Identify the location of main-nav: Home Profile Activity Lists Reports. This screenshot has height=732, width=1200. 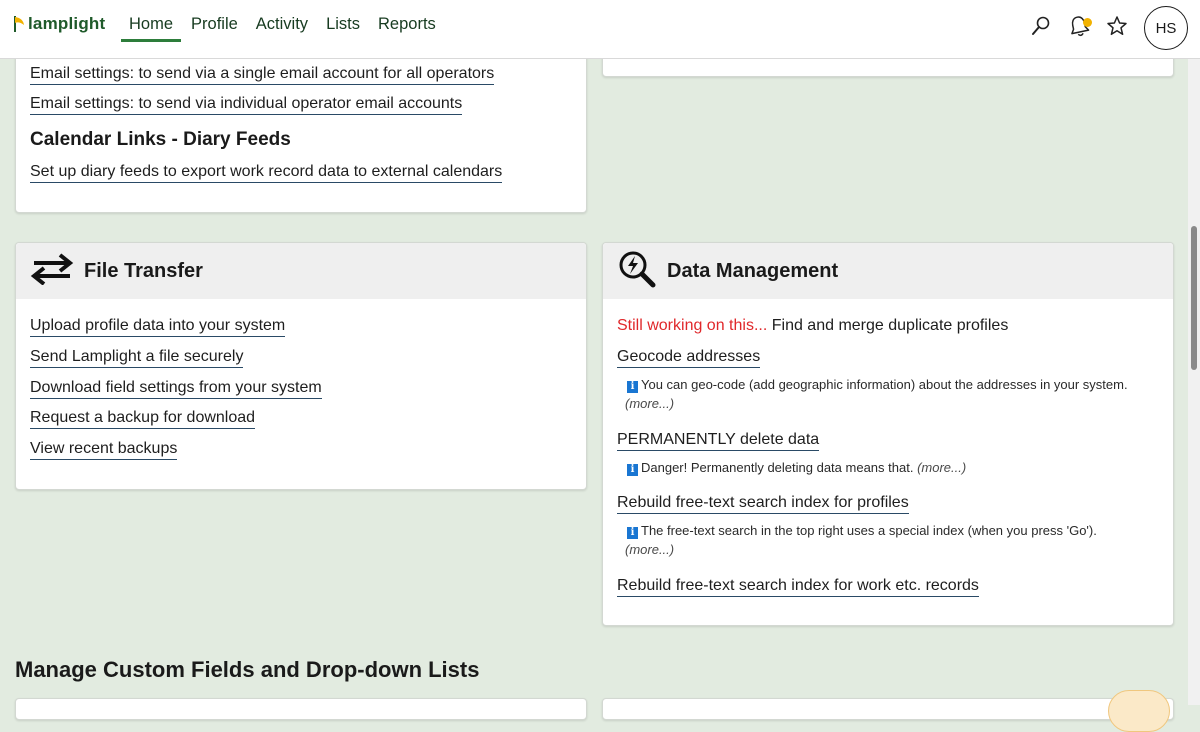
(282, 29).